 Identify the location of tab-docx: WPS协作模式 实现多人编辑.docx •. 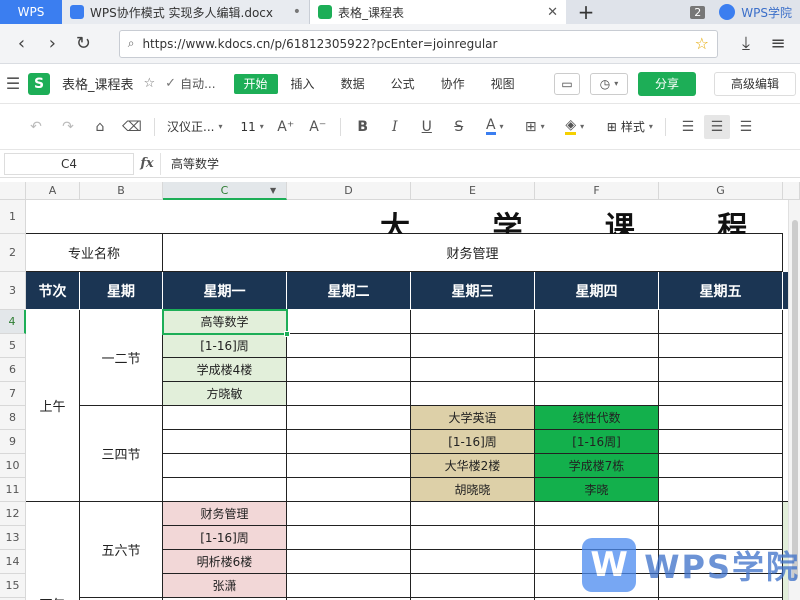
(186, 12).